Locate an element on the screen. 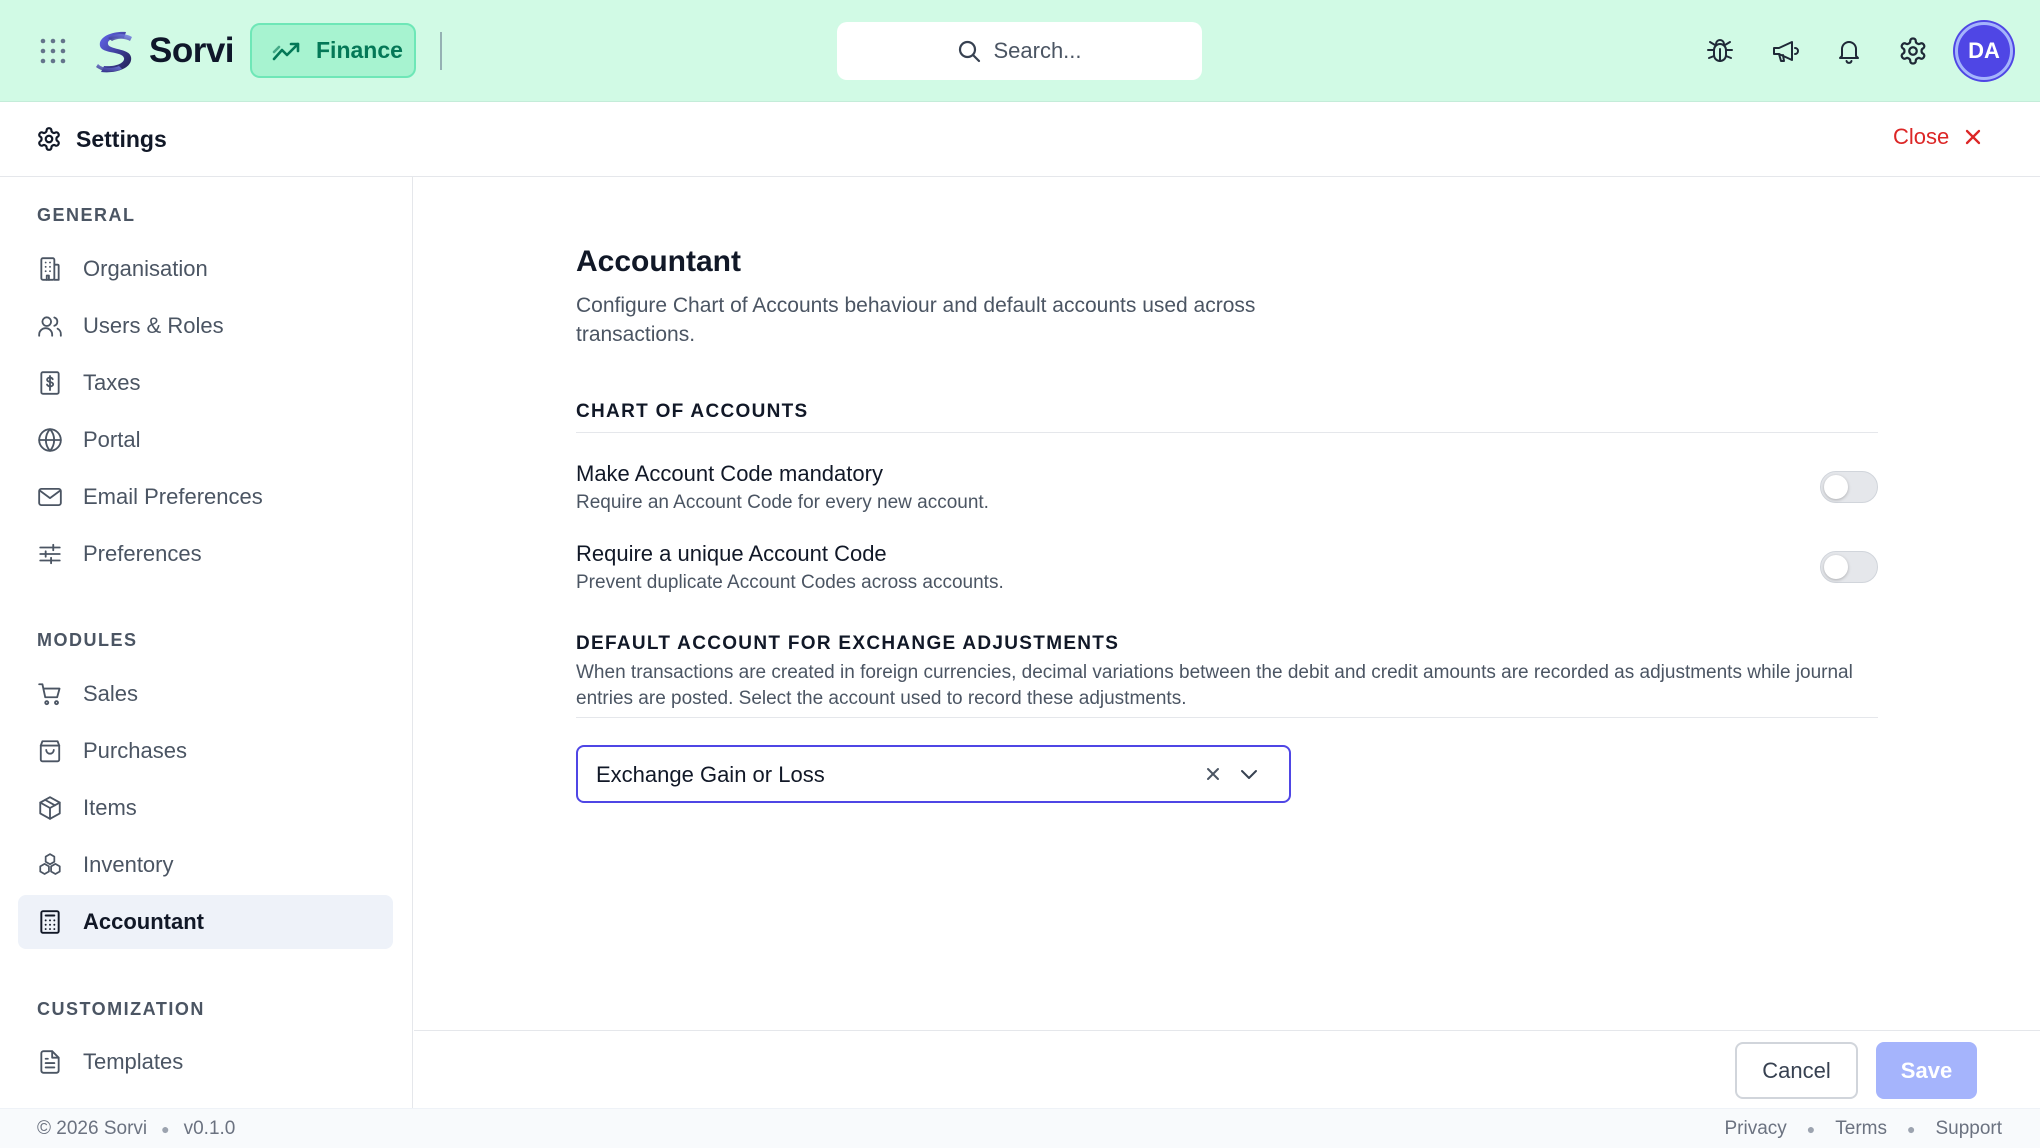 The height and width of the screenshot is (1148, 2040). globe-icon is located at coordinates (50, 440).